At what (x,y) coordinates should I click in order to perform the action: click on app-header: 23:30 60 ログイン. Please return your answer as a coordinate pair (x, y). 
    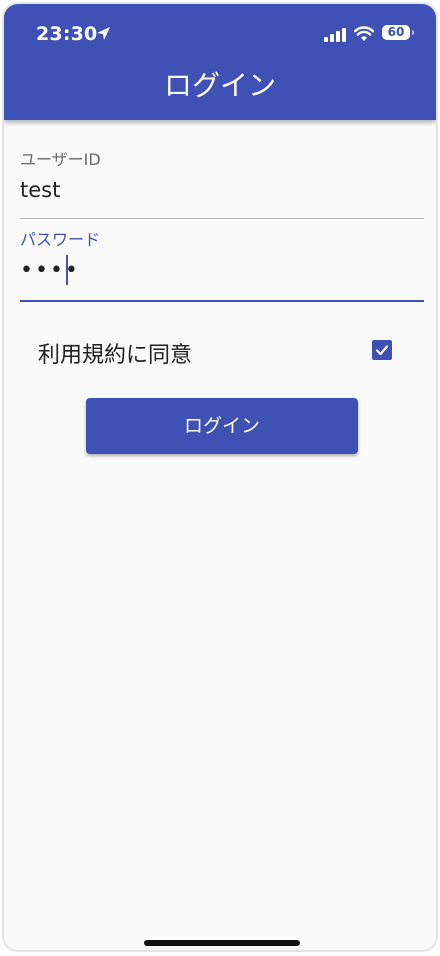
    Looking at the image, I should click on (220, 62).